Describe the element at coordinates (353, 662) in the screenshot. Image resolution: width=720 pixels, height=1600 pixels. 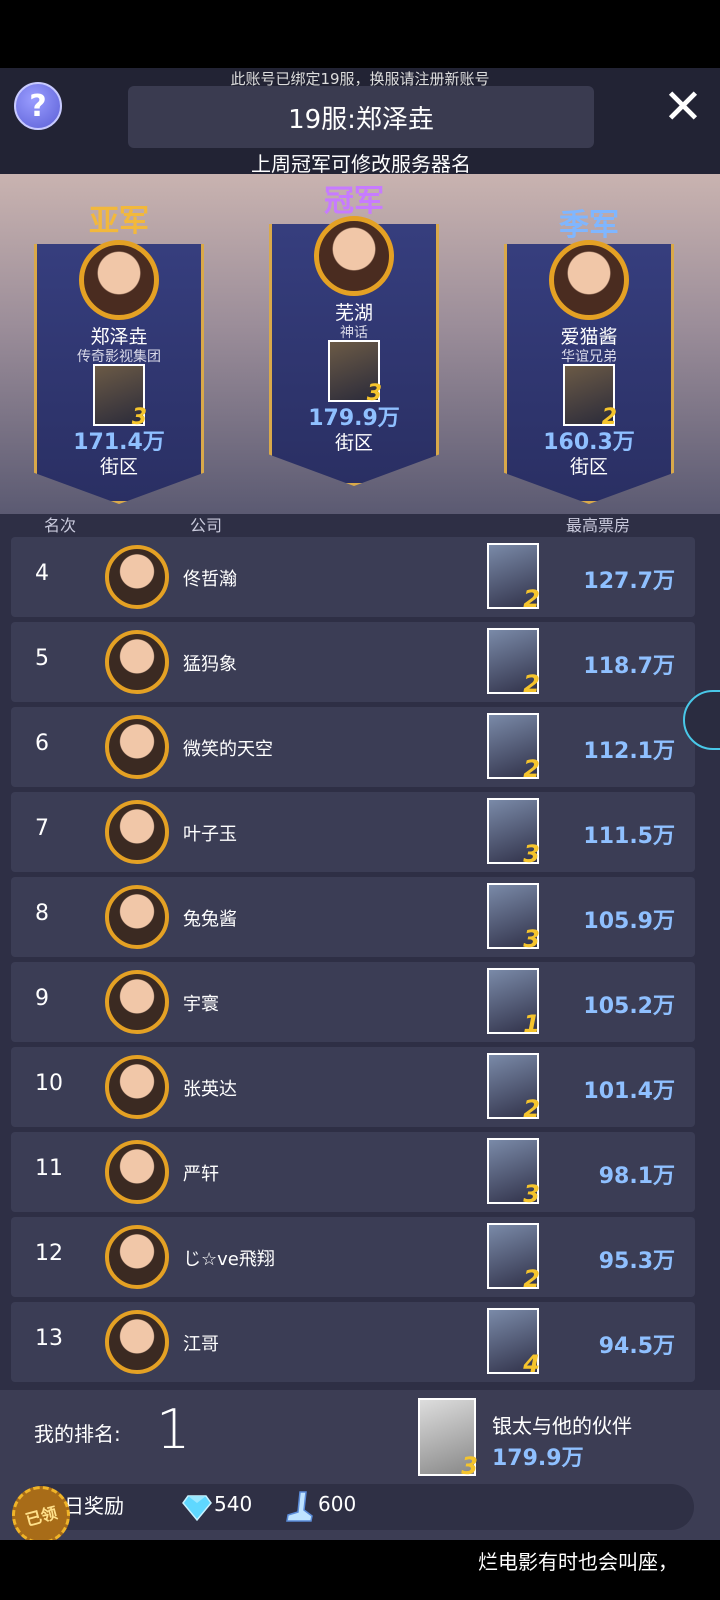
I see `table-row: 5 猛犸象 2 118.7万` at that location.